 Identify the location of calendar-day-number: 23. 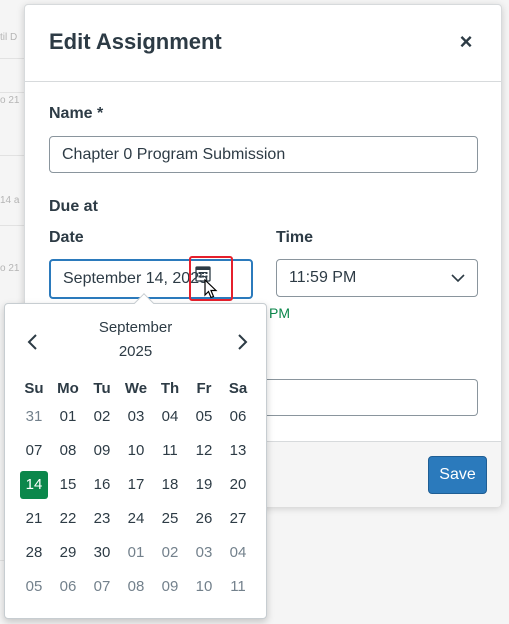
(102, 518).